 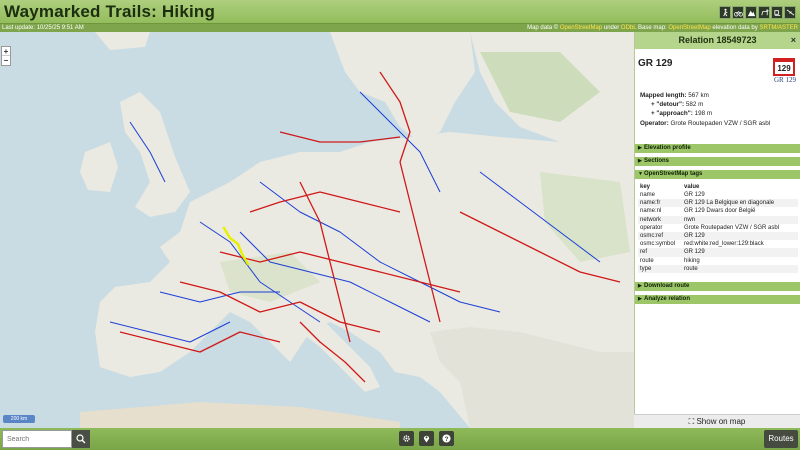 What do you see at coordinates (691, 421) in the screenshot?
I see `expand-icon: ⛶` at bounding box center [691, 421].